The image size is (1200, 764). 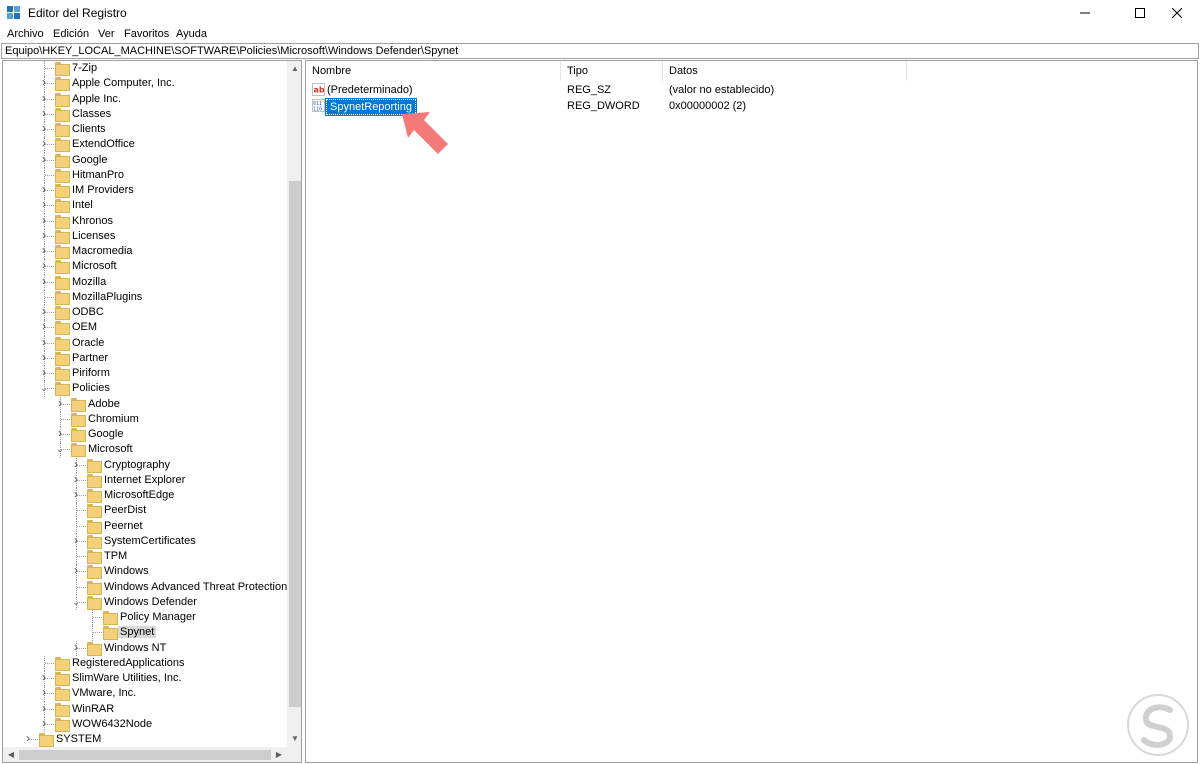 I want to click on tree-item: › ExtendOffice, so click(x=146, y=145).